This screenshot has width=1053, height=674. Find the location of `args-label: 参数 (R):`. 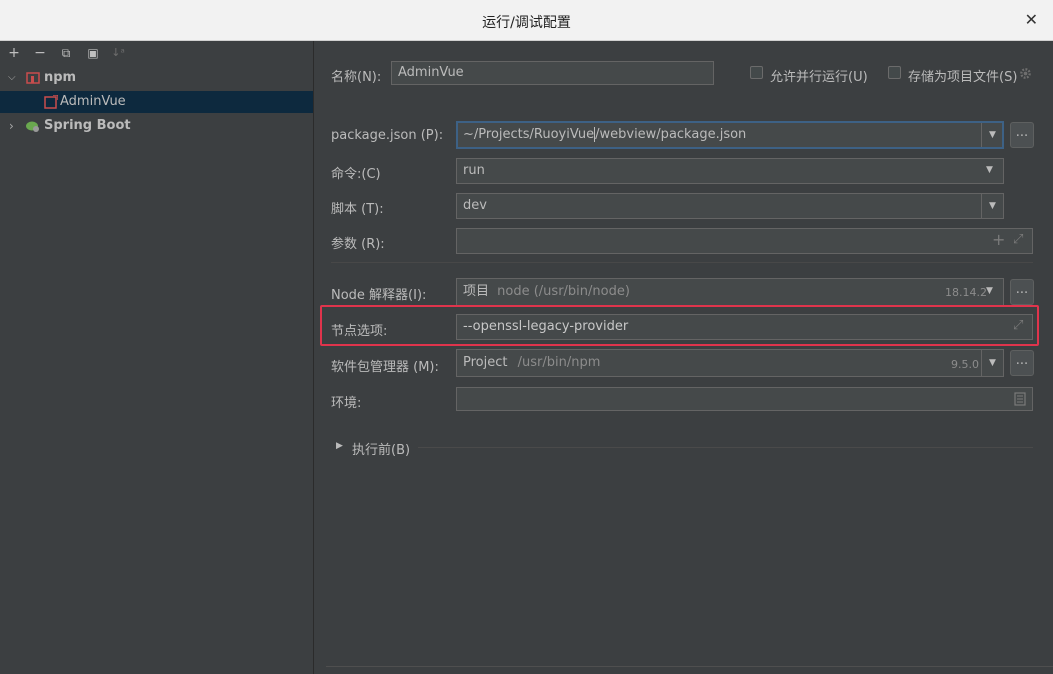

args-label: 参数 (R): is located at coordinates (358, 244).